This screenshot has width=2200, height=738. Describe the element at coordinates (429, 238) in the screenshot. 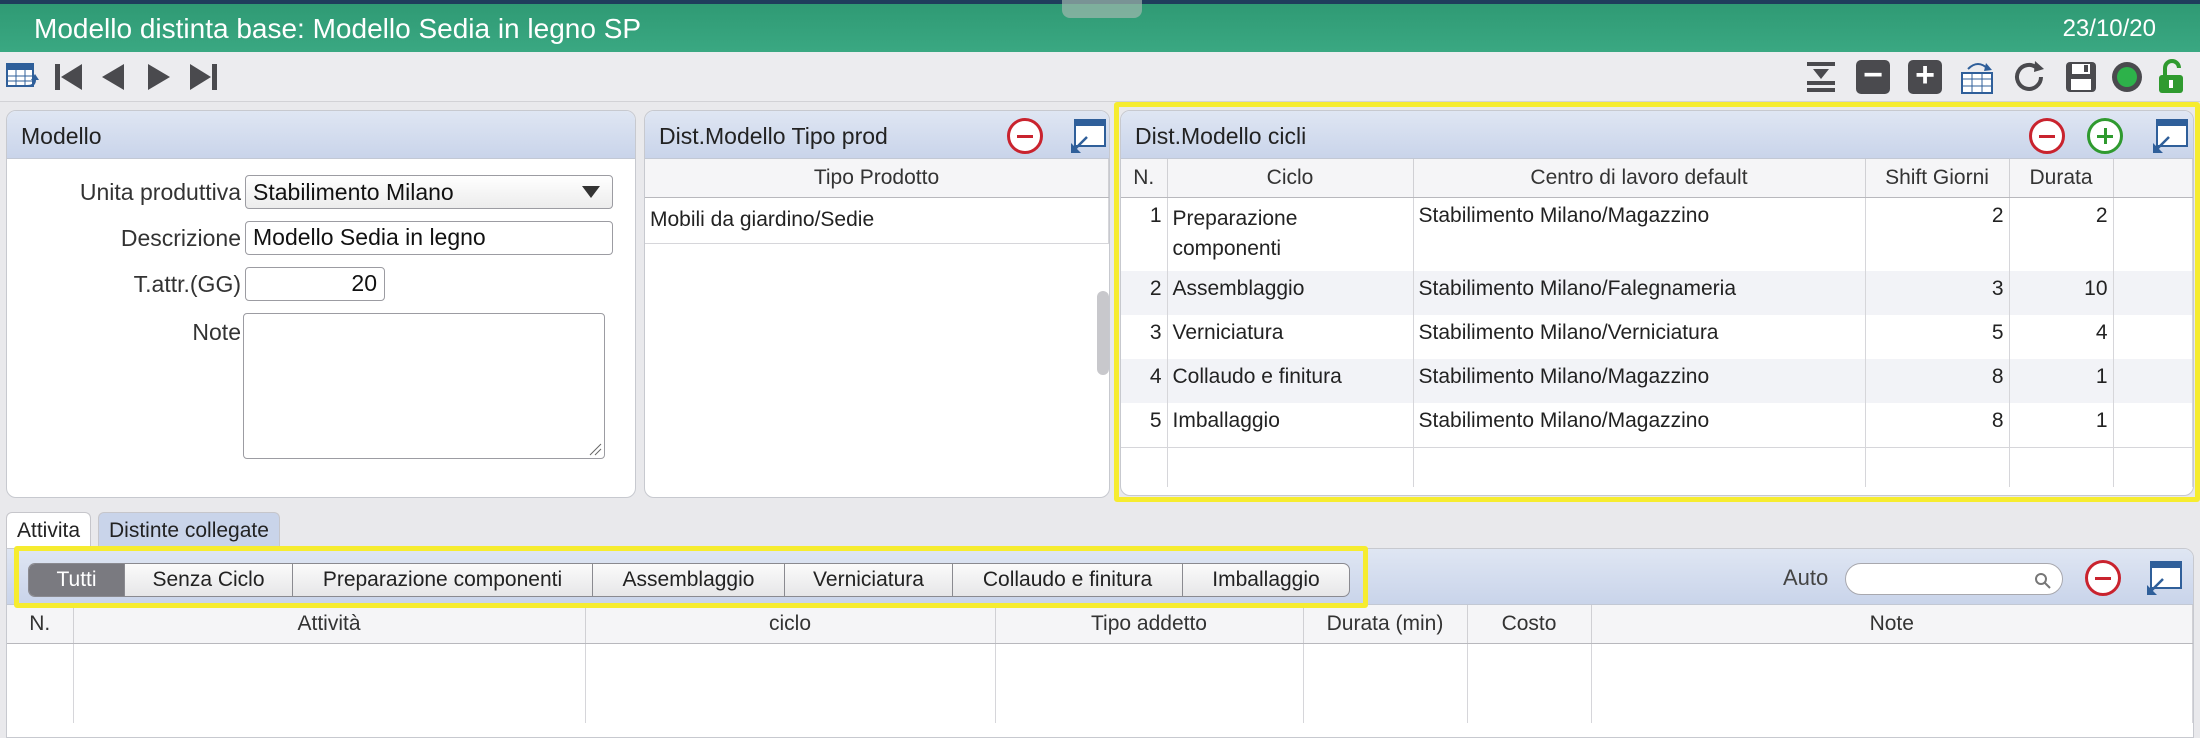

I see `descrizione-input: Modello Sedia in legno` at that location.